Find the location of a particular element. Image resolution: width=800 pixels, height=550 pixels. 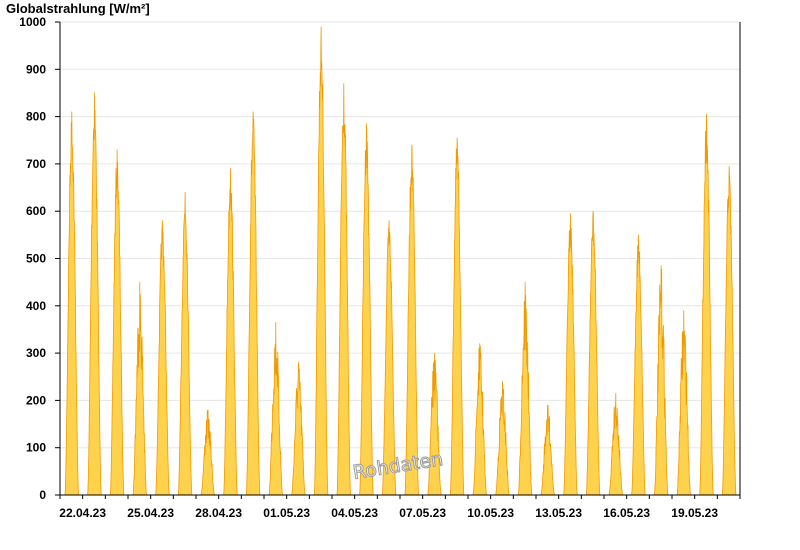

y-tick-label-1000: 1000 is located at coordinates (32, 22).